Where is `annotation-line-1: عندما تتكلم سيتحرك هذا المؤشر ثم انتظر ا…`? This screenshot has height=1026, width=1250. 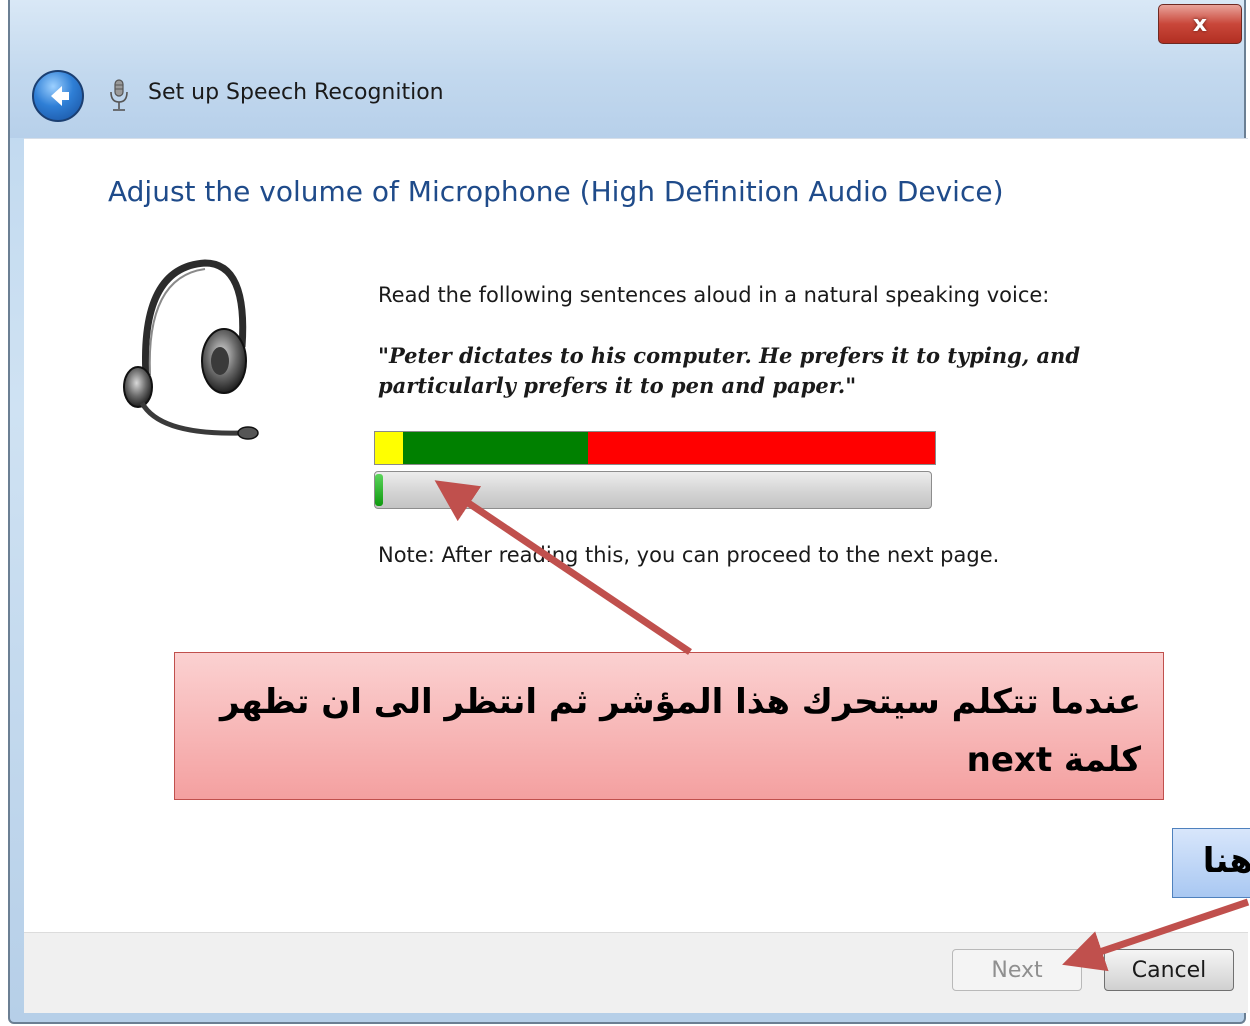 annotation-line-1: عندما تتكلم سيتحرك هذا المؤشر ثم انتظر ا… is located at coordinates (680, 702).